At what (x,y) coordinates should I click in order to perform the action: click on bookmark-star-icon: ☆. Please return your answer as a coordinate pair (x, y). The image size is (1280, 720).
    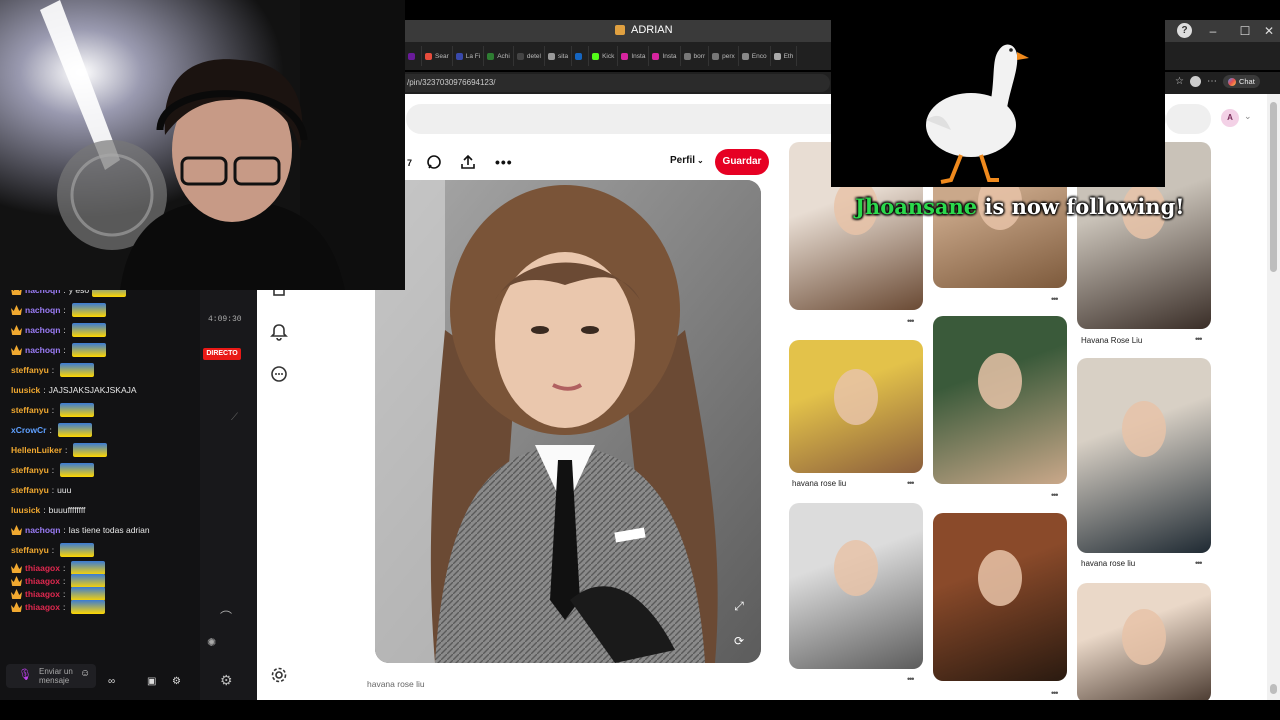
    Looking at the image, I should click on (1179, 81).